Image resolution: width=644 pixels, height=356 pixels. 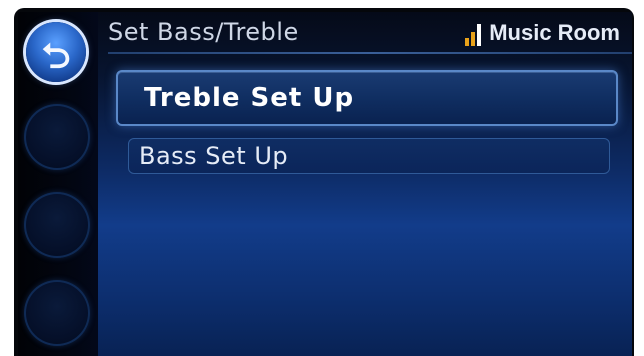 What do you see at coordinates (58, 184) in the screenshot?
I see `sidebar` at bounding box center [58, 184].